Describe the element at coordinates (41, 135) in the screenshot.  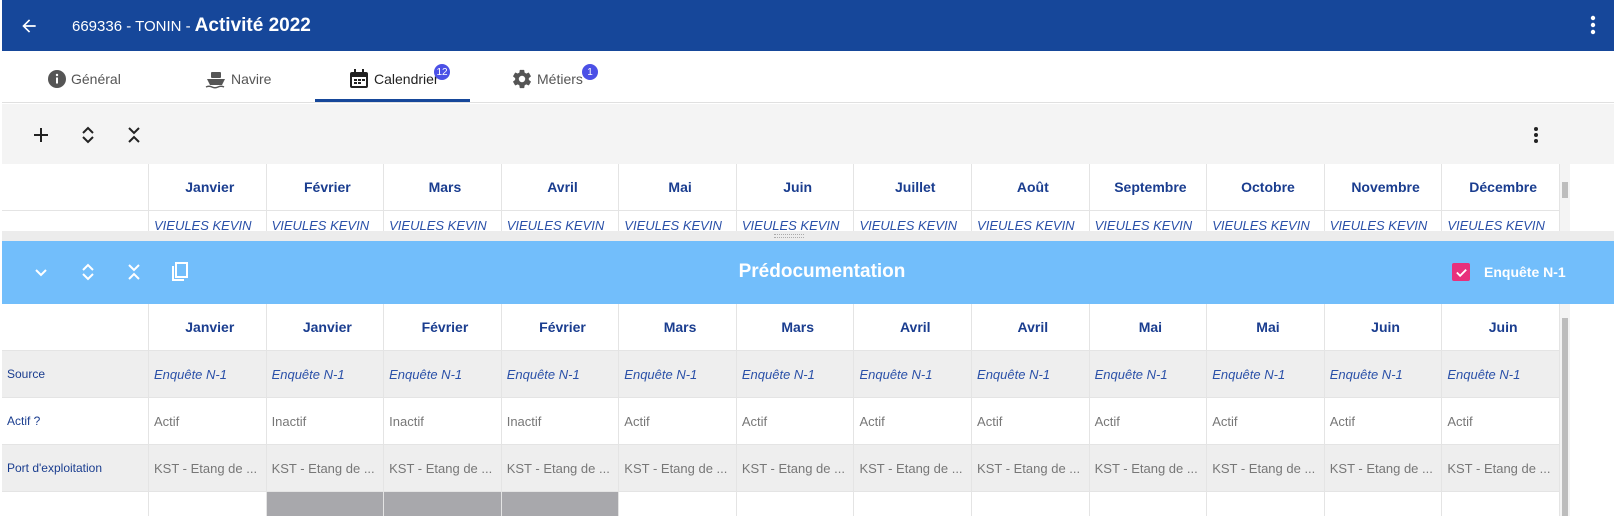
I see `add-button` at that location.